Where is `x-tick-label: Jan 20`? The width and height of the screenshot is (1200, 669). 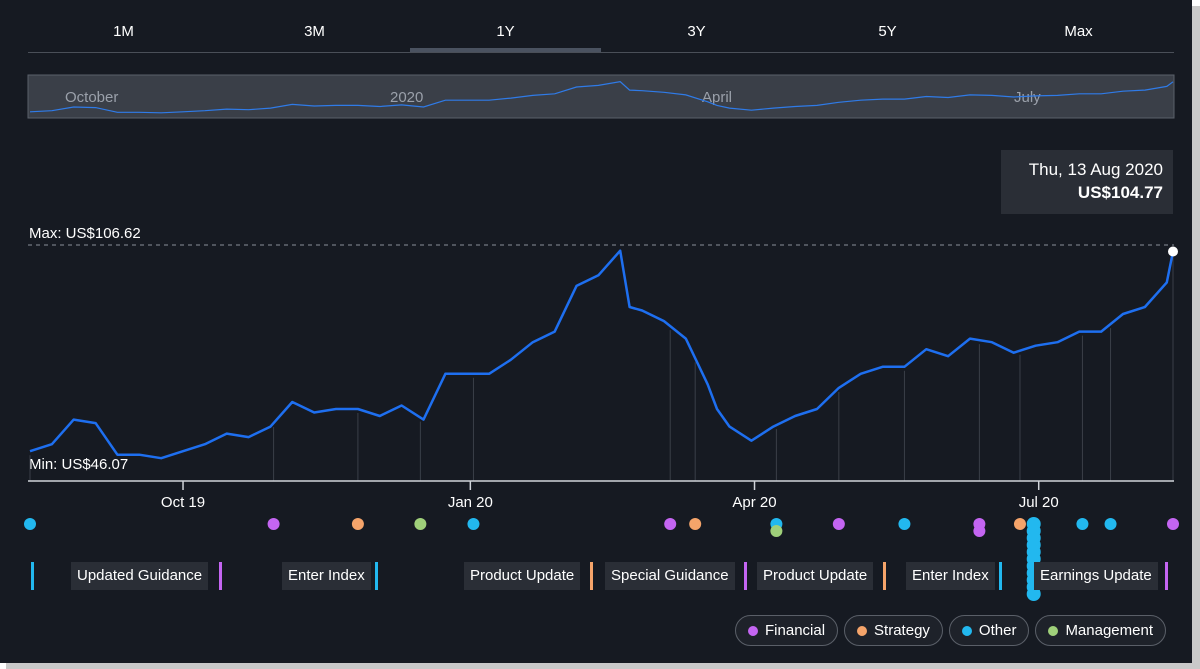
x-tick-label: Jan 20 is located at coordinates (470, 502).